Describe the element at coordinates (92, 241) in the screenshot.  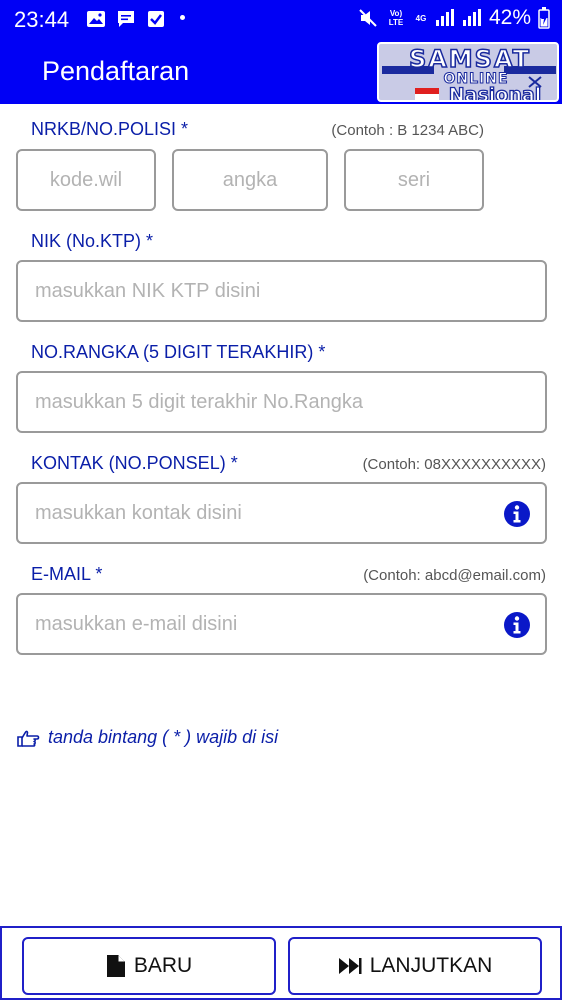
I see `nik-label: NIK (No.KTP) *` at that location.